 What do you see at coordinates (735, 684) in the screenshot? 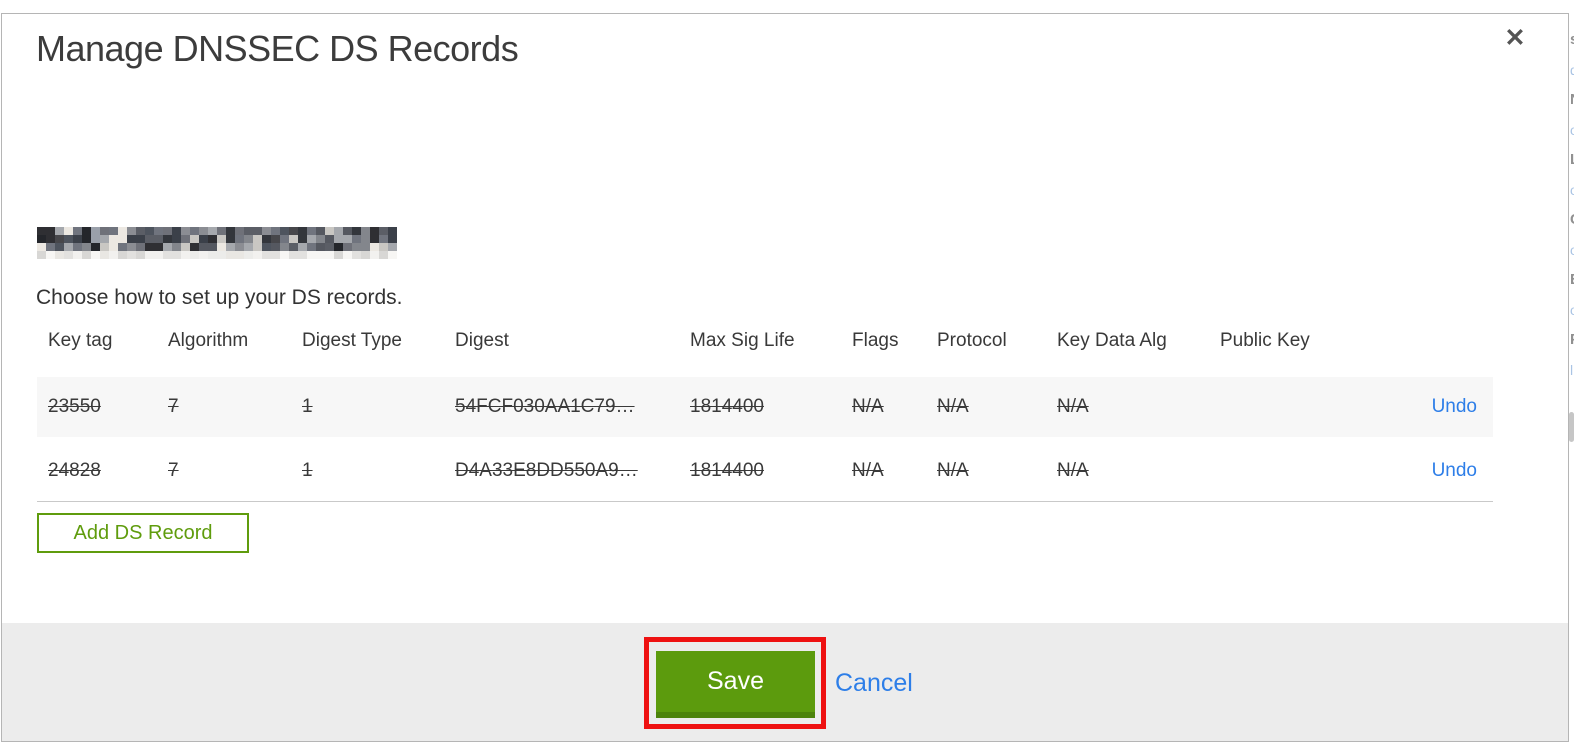
I see `save-button: Save` at bounding box center [735, 684].